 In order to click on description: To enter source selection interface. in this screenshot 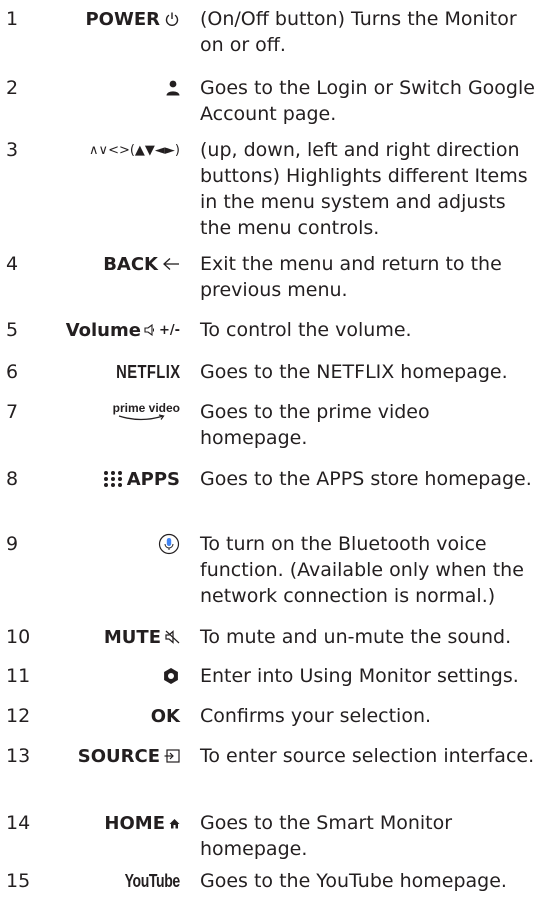, I will do `click(367, 756)`.